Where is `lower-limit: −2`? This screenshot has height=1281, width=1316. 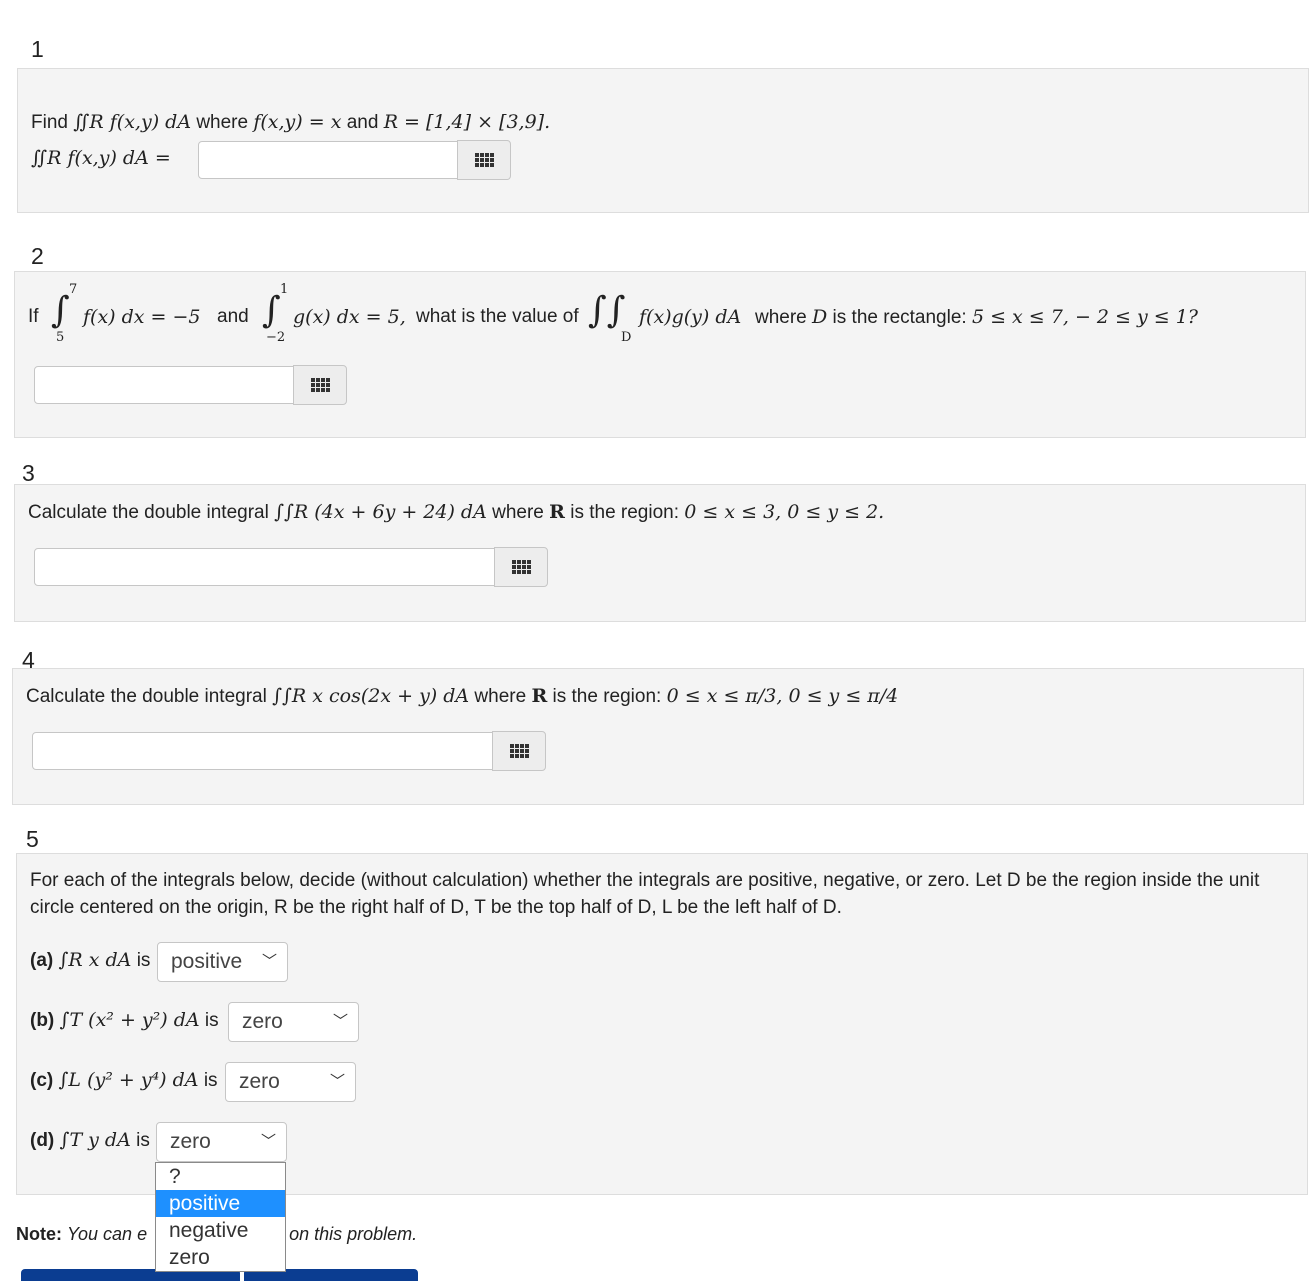 lower-limit: −2 is located at coordinates (276, 337).